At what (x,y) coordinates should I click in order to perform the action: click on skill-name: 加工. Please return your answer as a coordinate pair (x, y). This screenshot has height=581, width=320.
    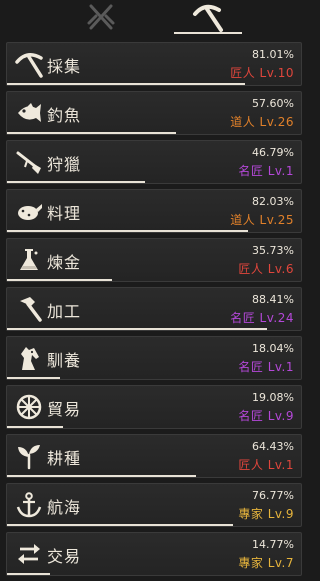
    Looking at the image, I should click on (64, 311).